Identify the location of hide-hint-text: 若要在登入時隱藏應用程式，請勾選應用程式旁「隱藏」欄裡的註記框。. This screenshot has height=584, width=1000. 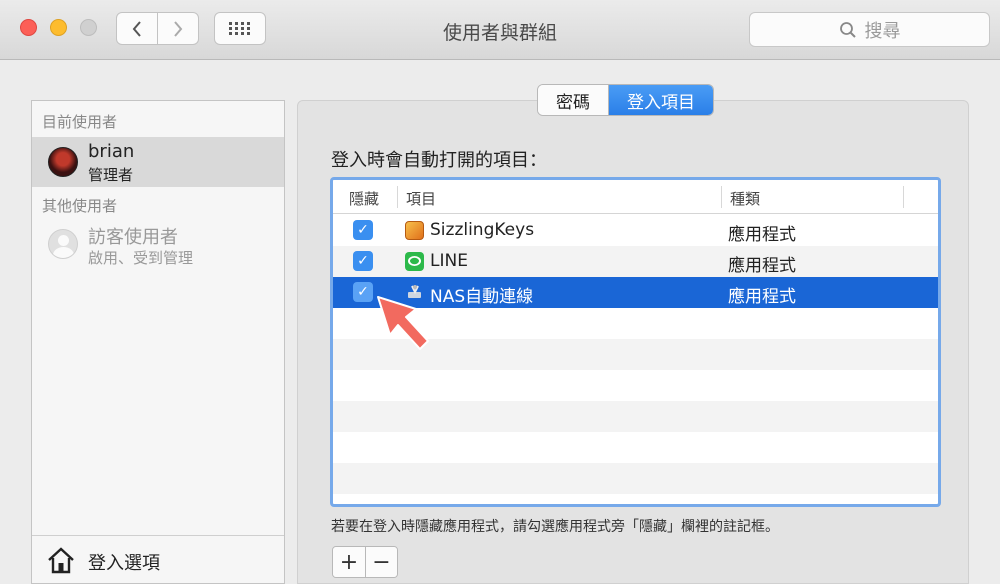
(555, 527).